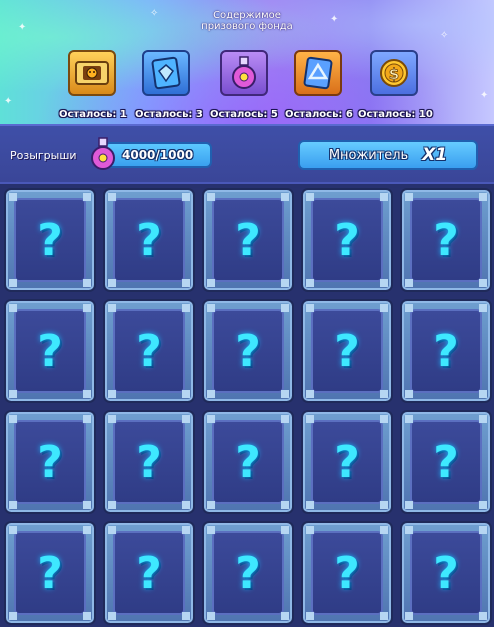 The image size is (494, 627). Describe the element at coordinates (244, 114) in the screenshot. I see `prize-count-potion: Осталось: 5` at that location.